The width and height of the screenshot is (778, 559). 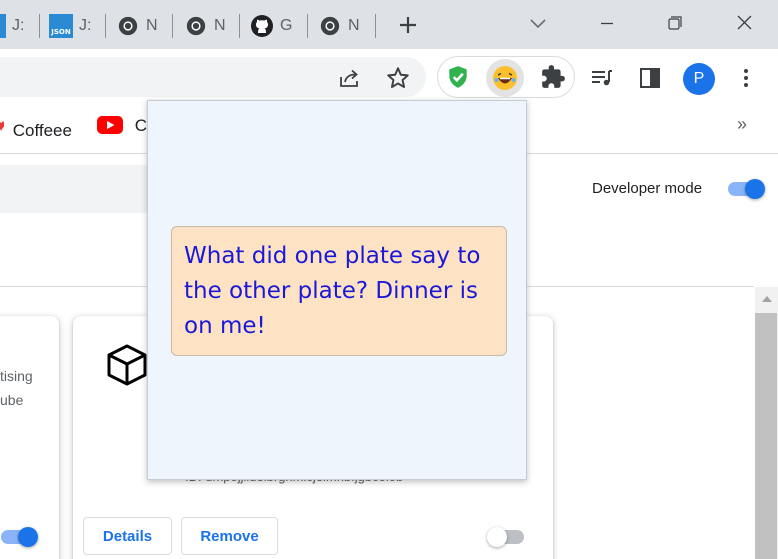 I want to click on close-icon, so click(x=744, y=22).